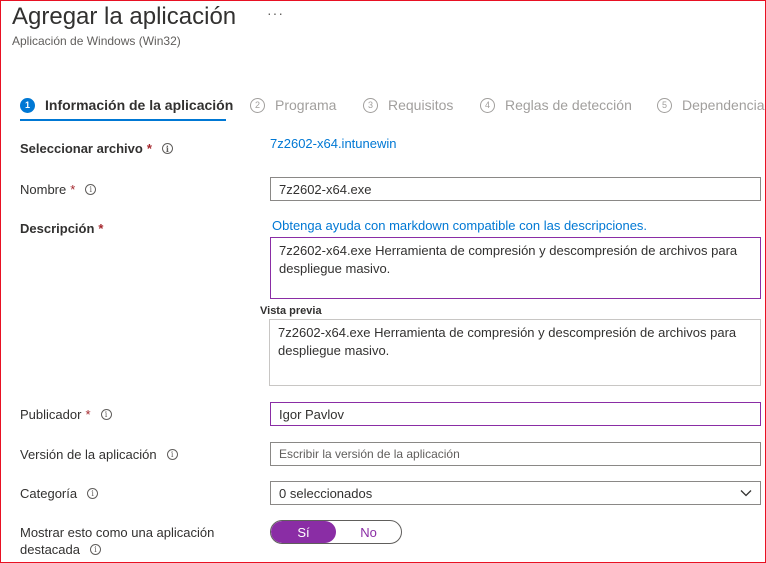 This screenshot has width=766, height=563. I want to click on step-program: 2 Programa, so click(293, 105).